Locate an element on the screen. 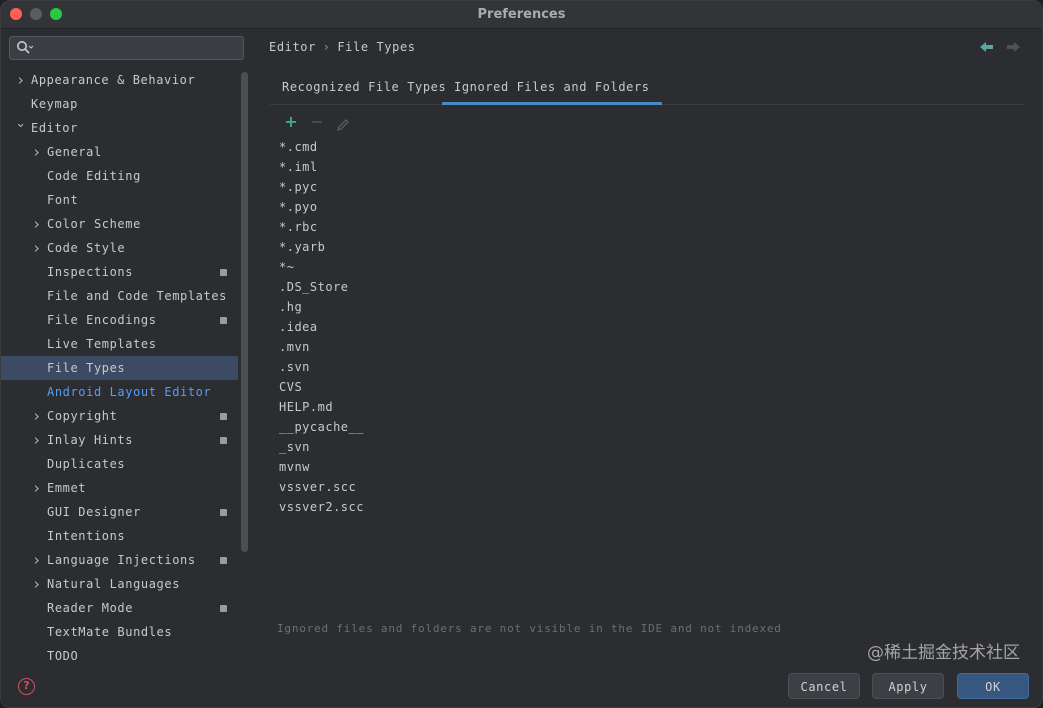 Image resolution: width=1043 pixels, height=708 pixels. sidebar-item-code-editing: Code Editing is located at coordinates (119, 176).